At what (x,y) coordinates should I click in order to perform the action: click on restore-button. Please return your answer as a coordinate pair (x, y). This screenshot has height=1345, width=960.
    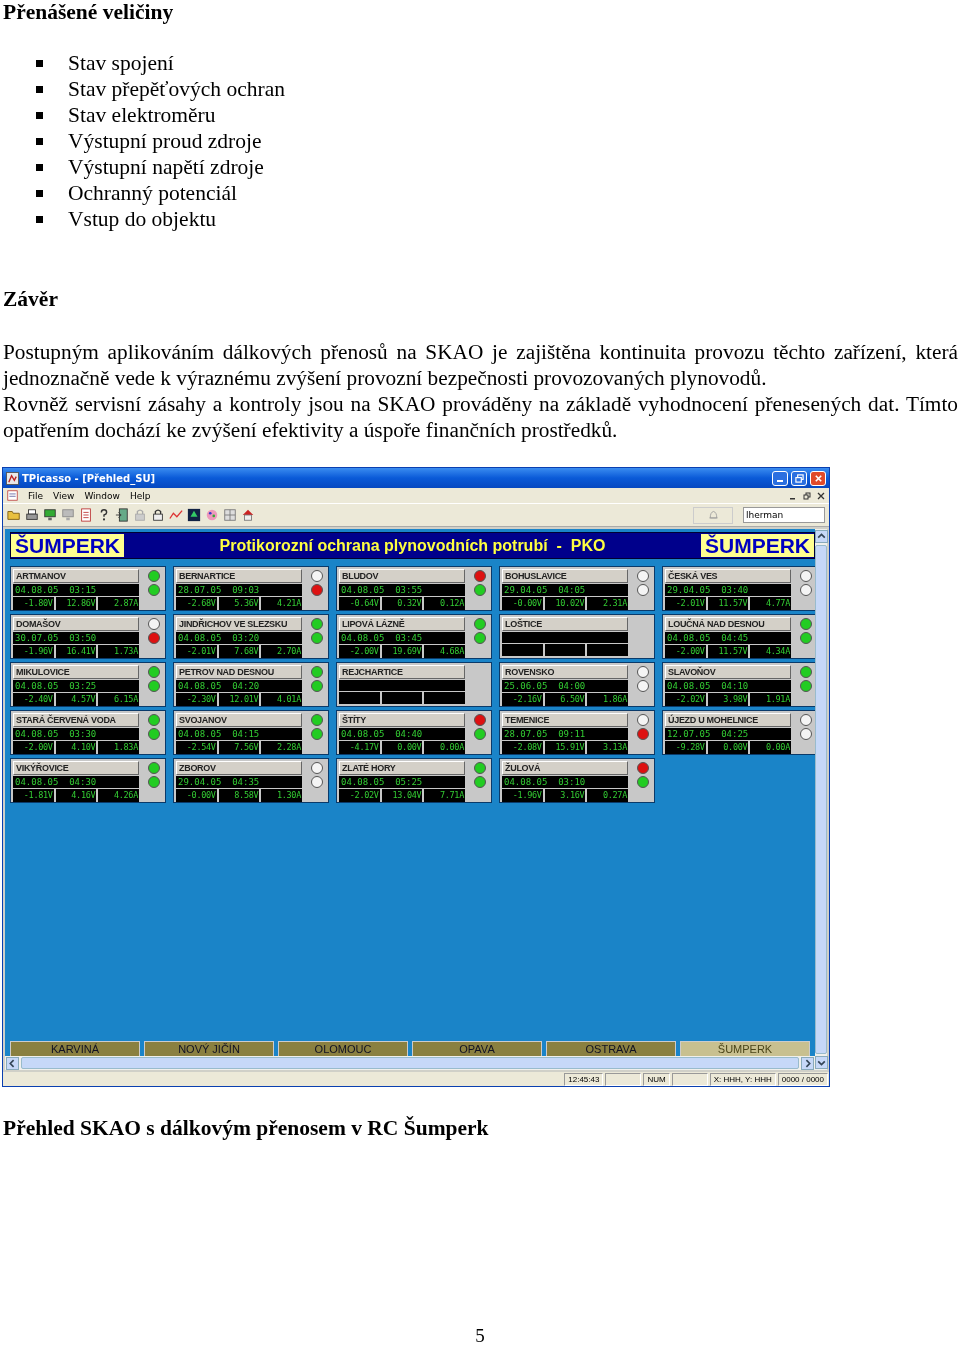
    Looking at the image, I should click on (799, 478).